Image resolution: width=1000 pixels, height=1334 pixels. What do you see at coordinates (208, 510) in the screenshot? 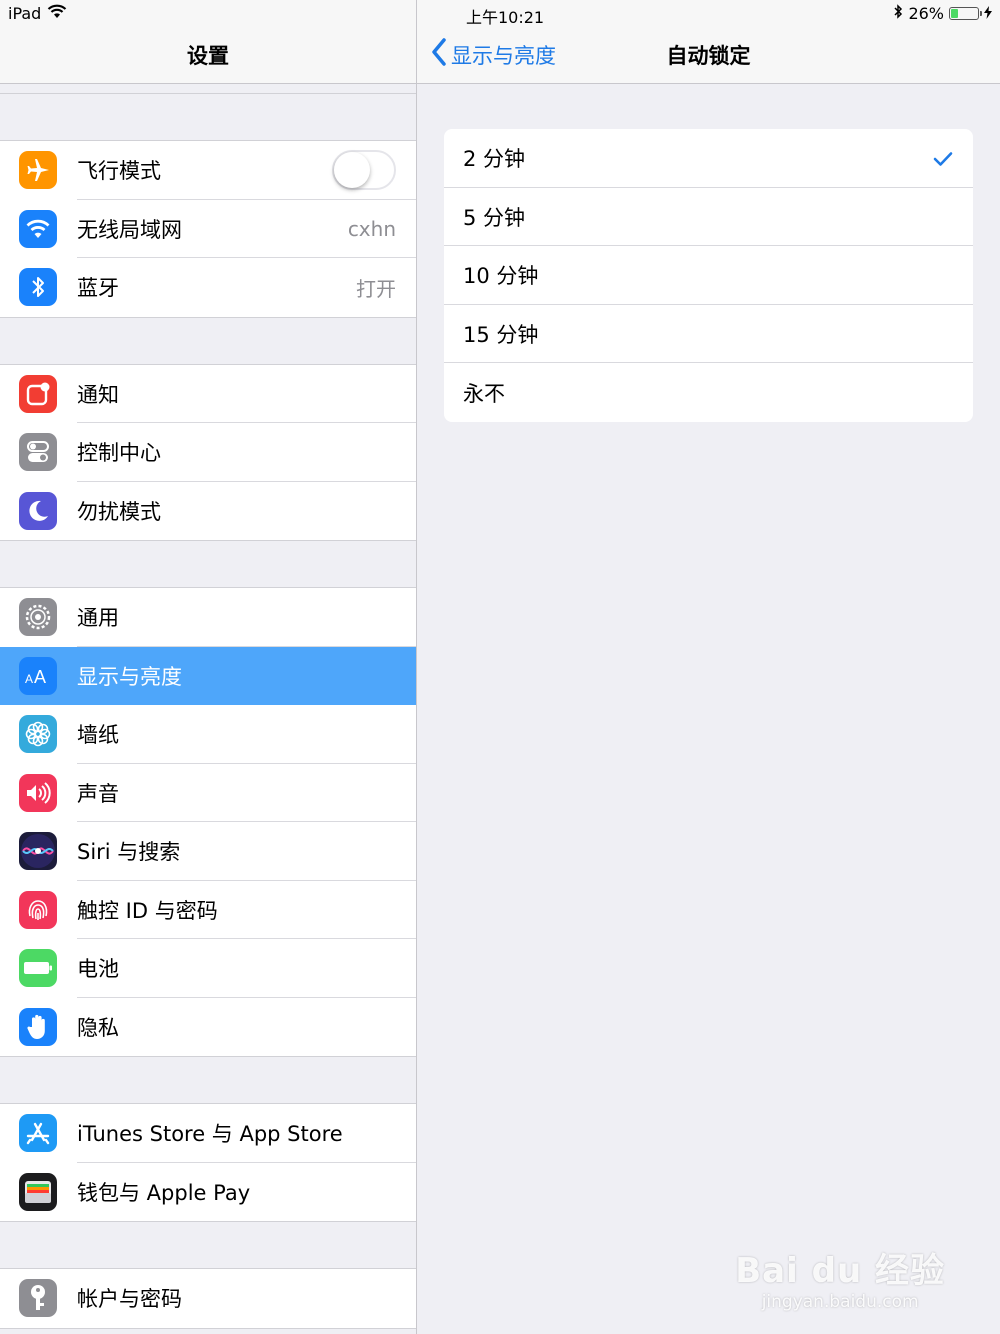
I see `settings-row: 勿扰模式` at bounding box center [208, 510].